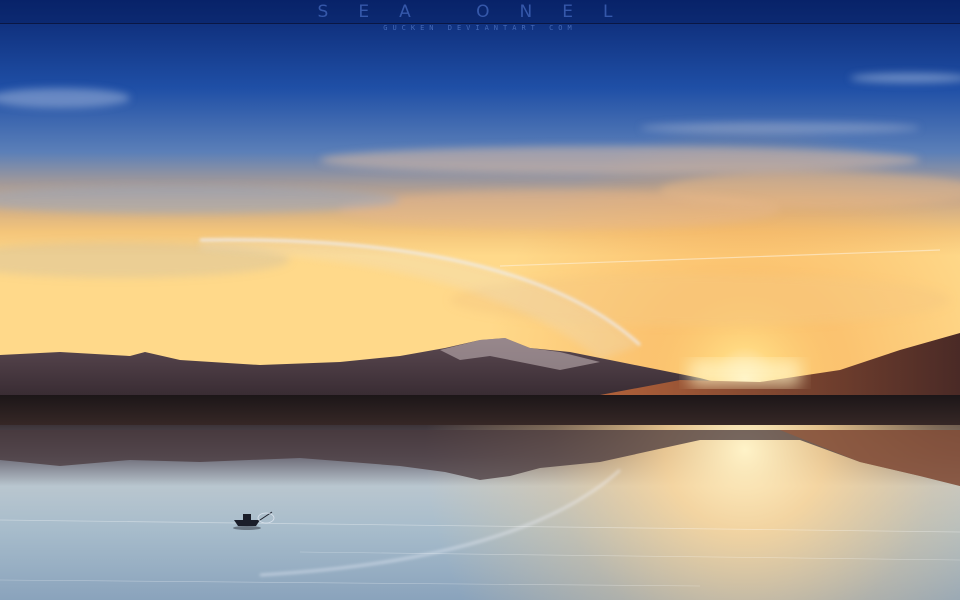  What do you see at coordinates (480, 12) in the screenshot?
I see `artwork-title: SEA ONEL` at bounding box center [480, 12].